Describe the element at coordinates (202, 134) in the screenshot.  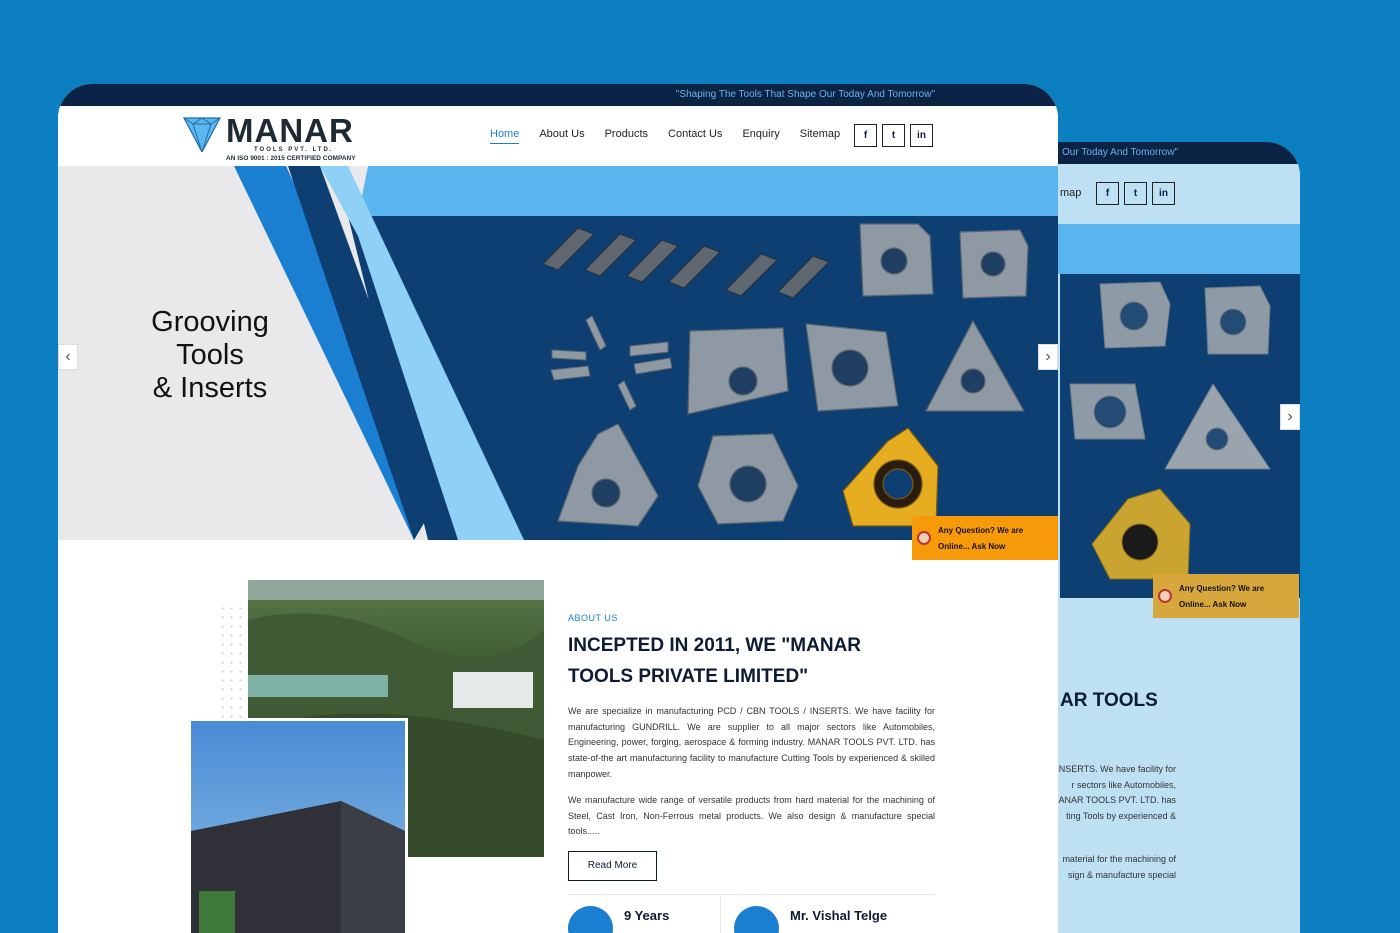
I see `diamond-logo-icon` at that location.